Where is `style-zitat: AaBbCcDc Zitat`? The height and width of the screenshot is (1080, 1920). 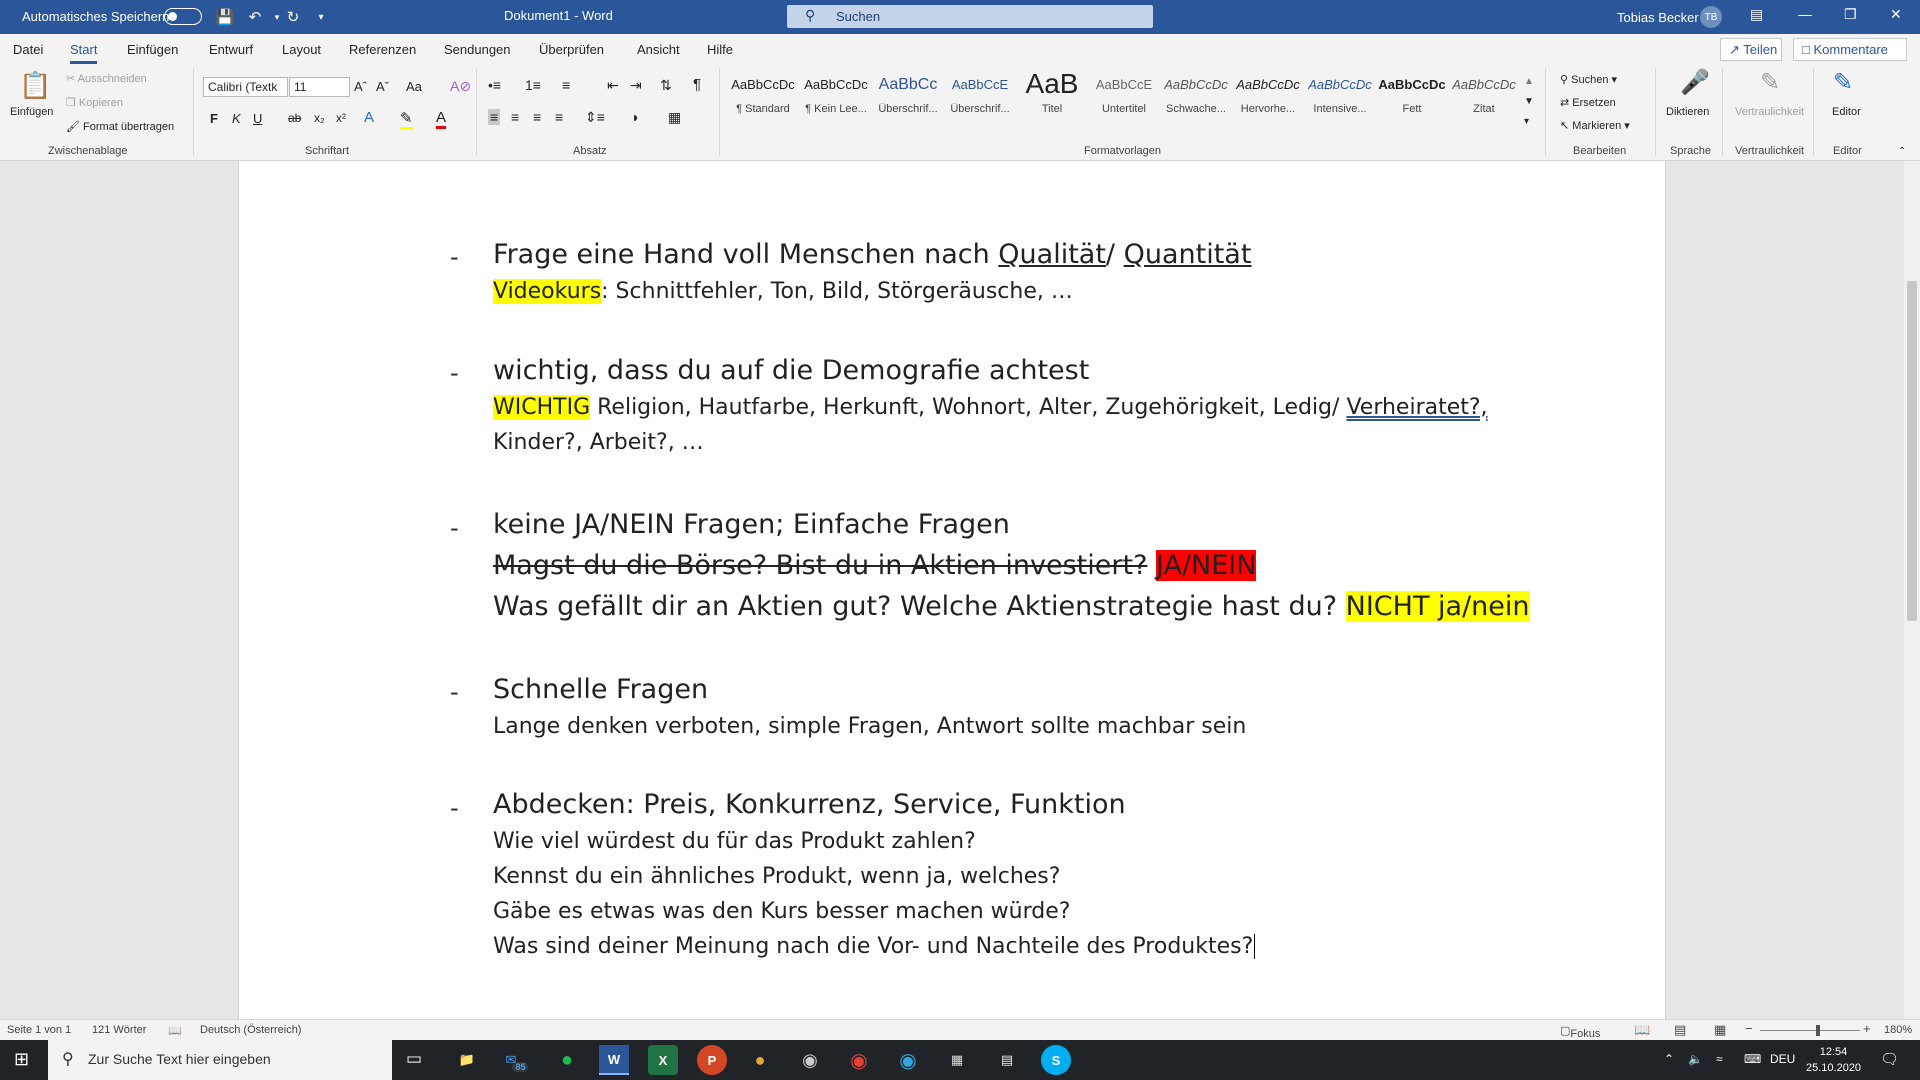 style-zitat: AaBbCcDc Zitat is located at coordinates (1484, 94).